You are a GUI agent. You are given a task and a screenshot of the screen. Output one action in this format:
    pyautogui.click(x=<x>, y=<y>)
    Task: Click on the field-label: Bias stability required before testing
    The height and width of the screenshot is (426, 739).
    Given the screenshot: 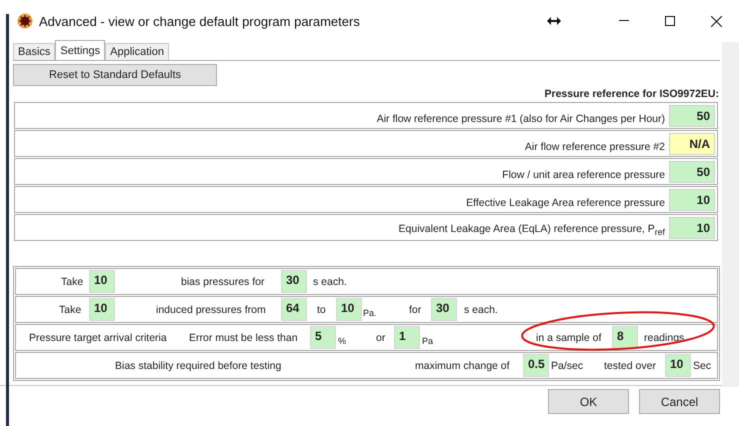 What is the action you would take?
    pyautogui.click(x=198, y=366)
    